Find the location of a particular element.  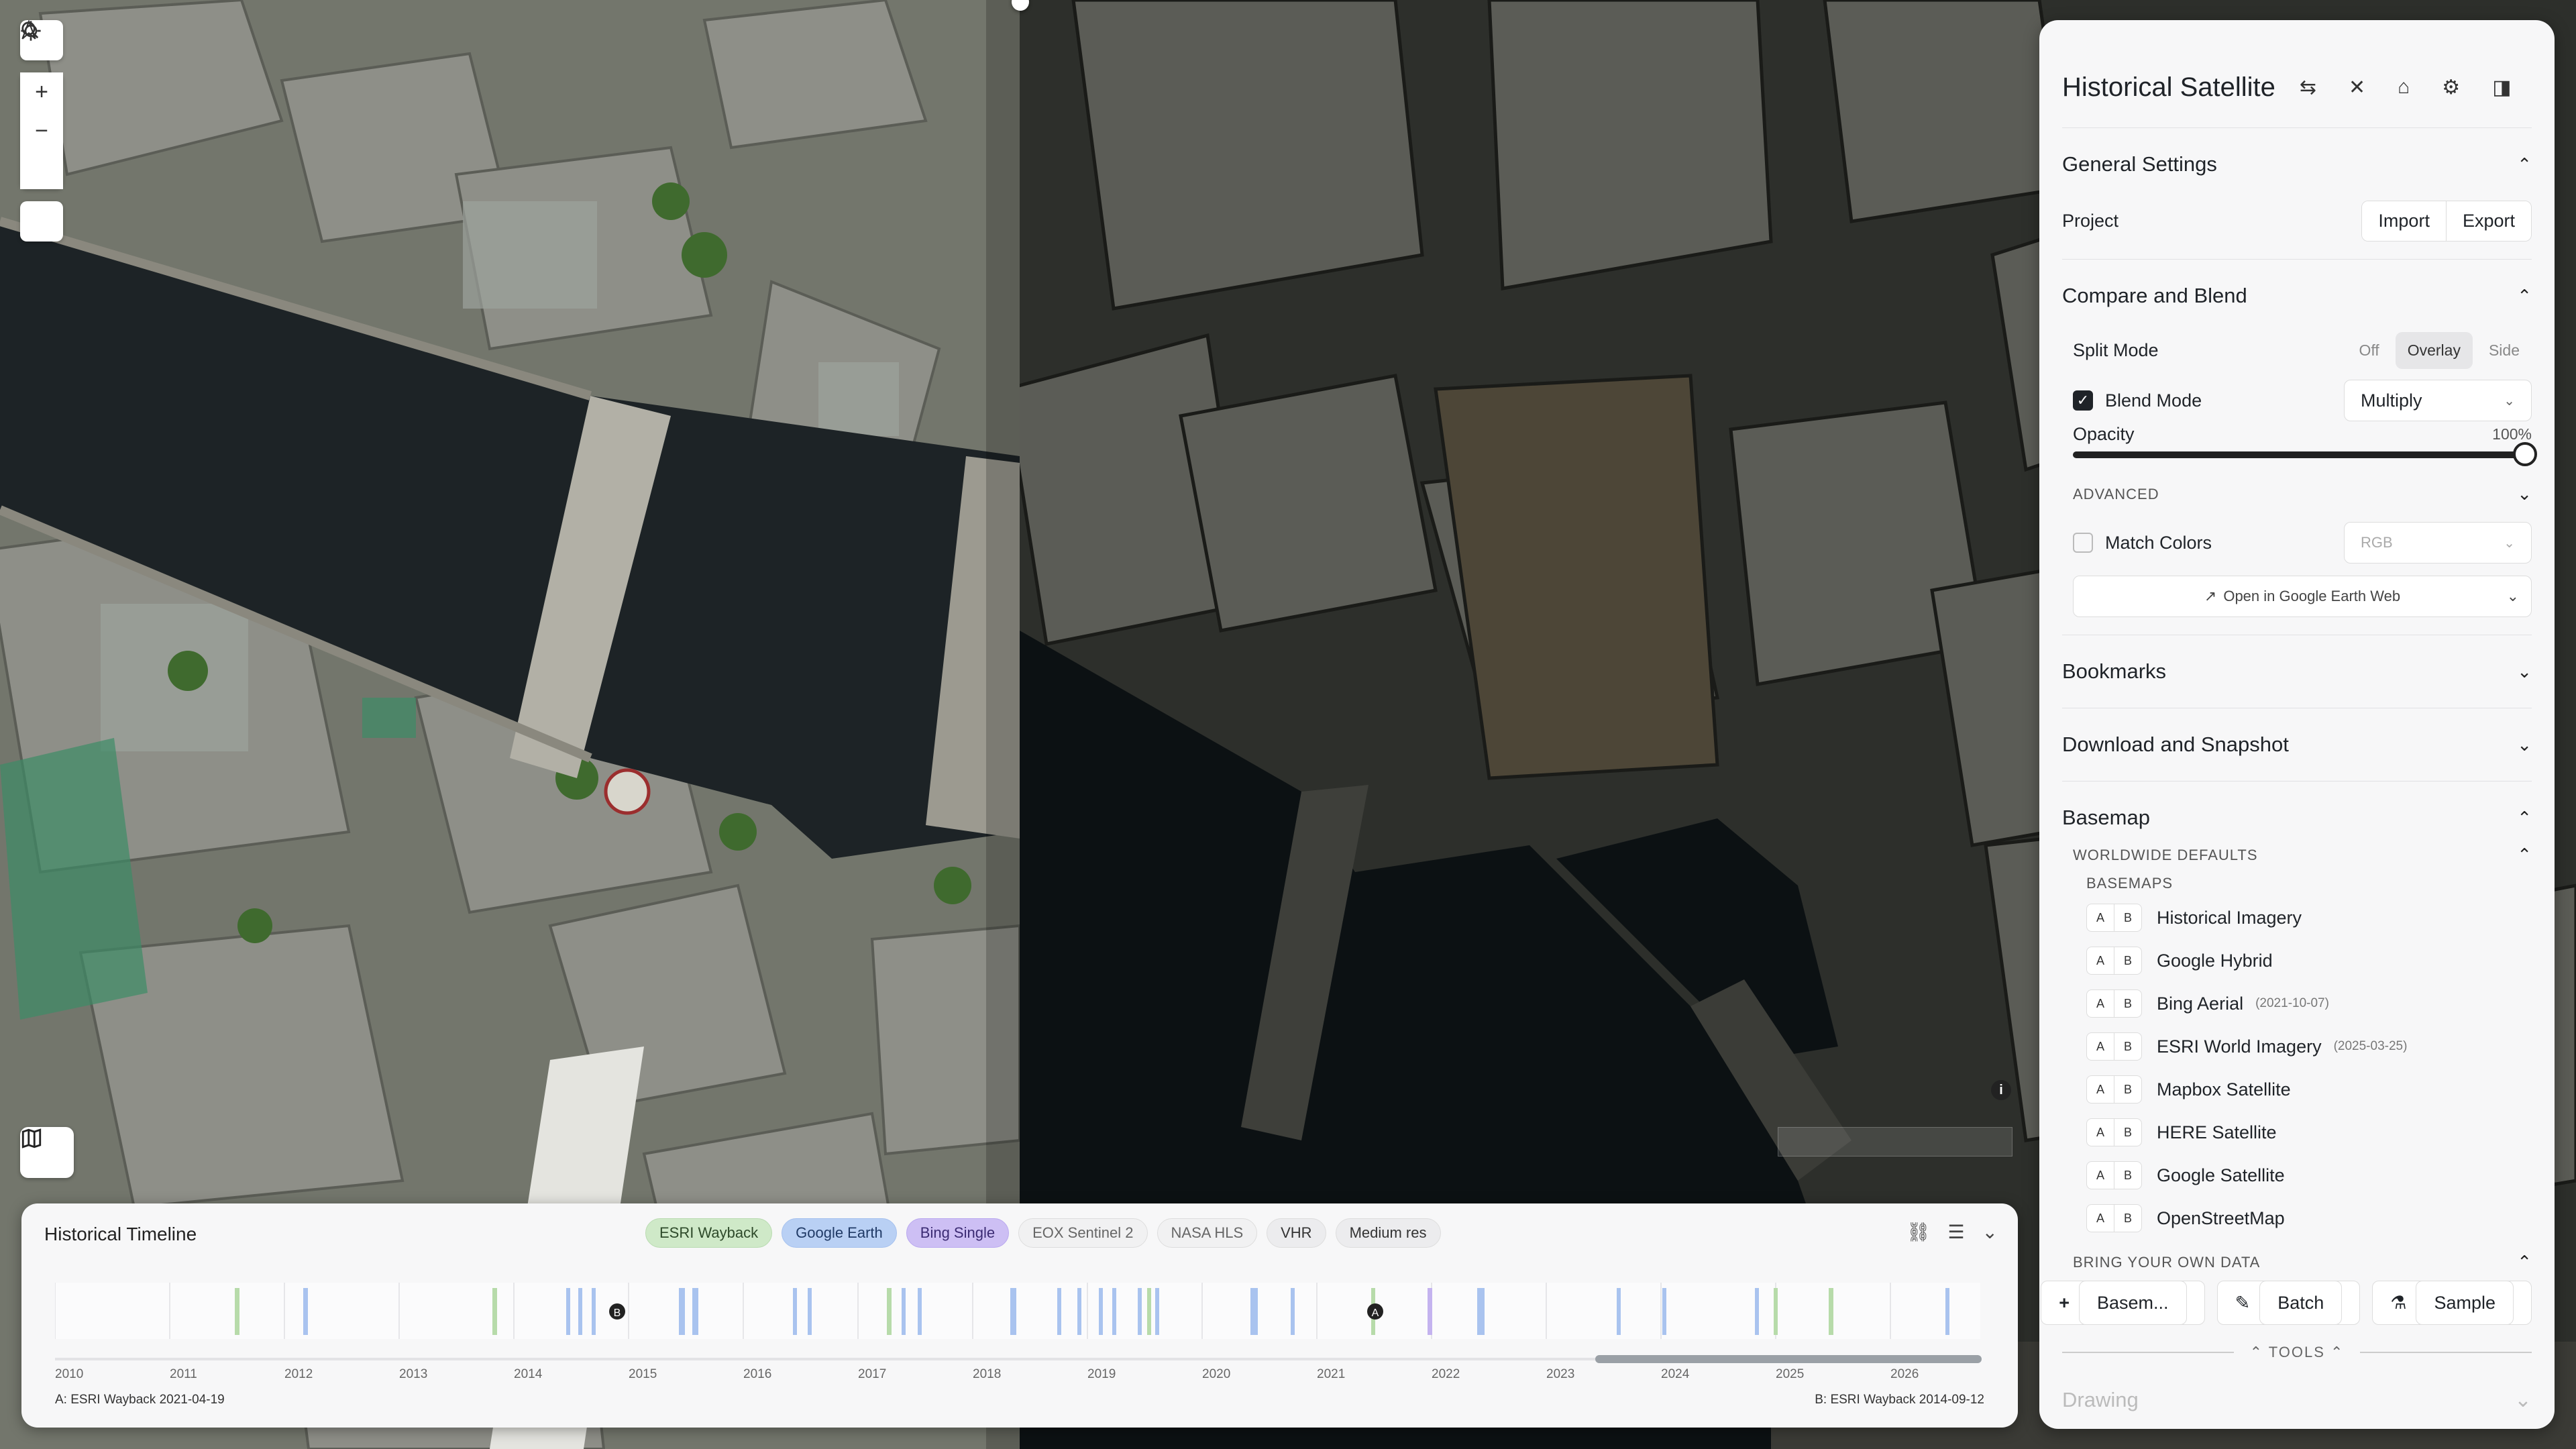

swap-icon: ⇆ is located at coordinates (2308, 87).